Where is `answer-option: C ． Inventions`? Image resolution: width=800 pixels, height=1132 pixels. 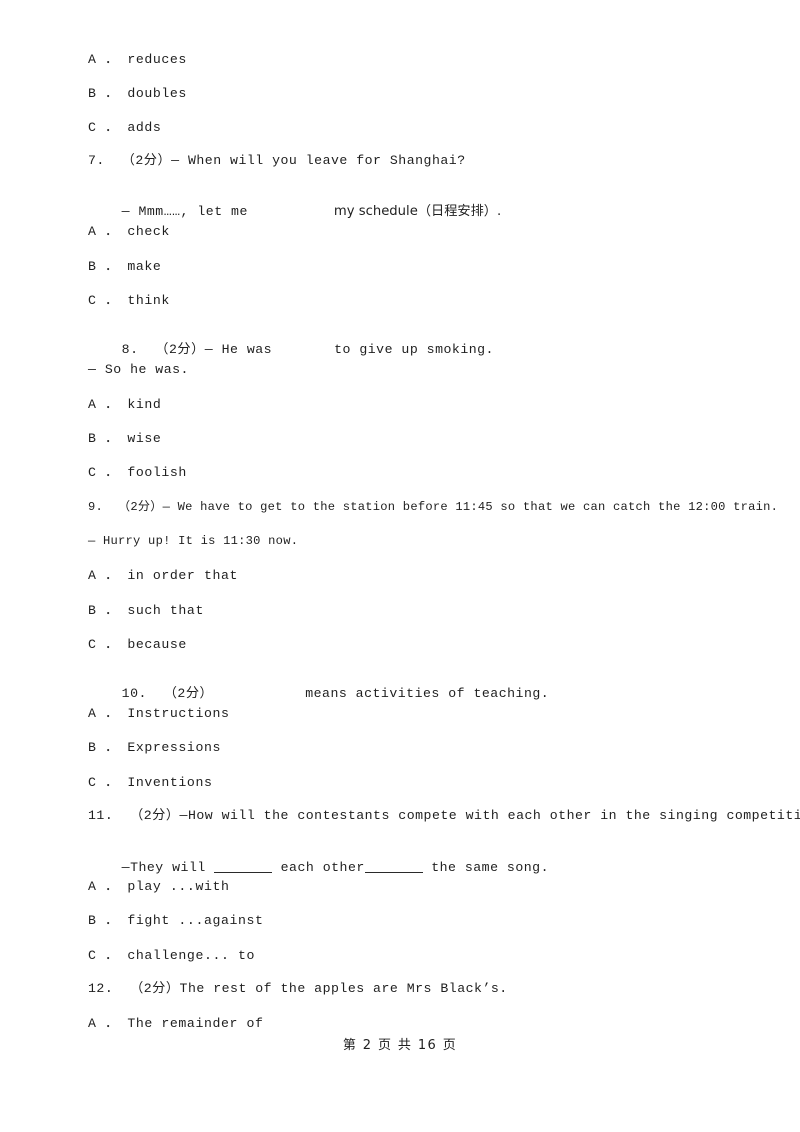 answer-option: C ． Inventions is located at coordinates (150, 783).